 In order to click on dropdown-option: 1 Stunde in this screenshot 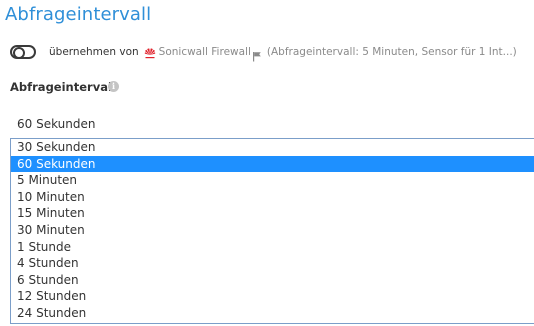, I will do `click(272, 247)`.